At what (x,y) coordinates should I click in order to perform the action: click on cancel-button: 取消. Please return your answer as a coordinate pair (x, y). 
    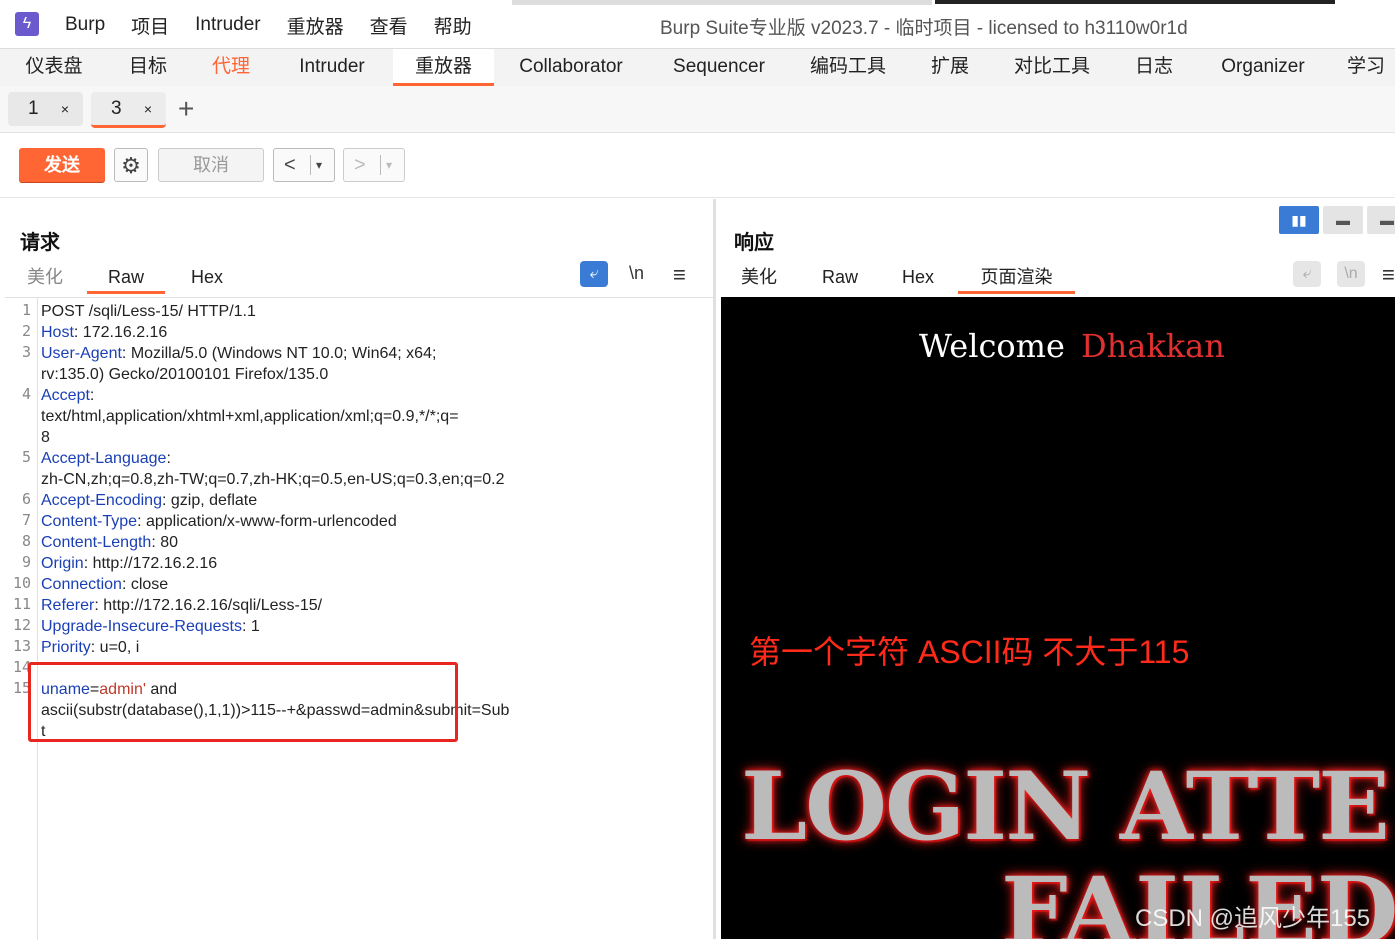
    Looking at the image, I should click on (211, 165).